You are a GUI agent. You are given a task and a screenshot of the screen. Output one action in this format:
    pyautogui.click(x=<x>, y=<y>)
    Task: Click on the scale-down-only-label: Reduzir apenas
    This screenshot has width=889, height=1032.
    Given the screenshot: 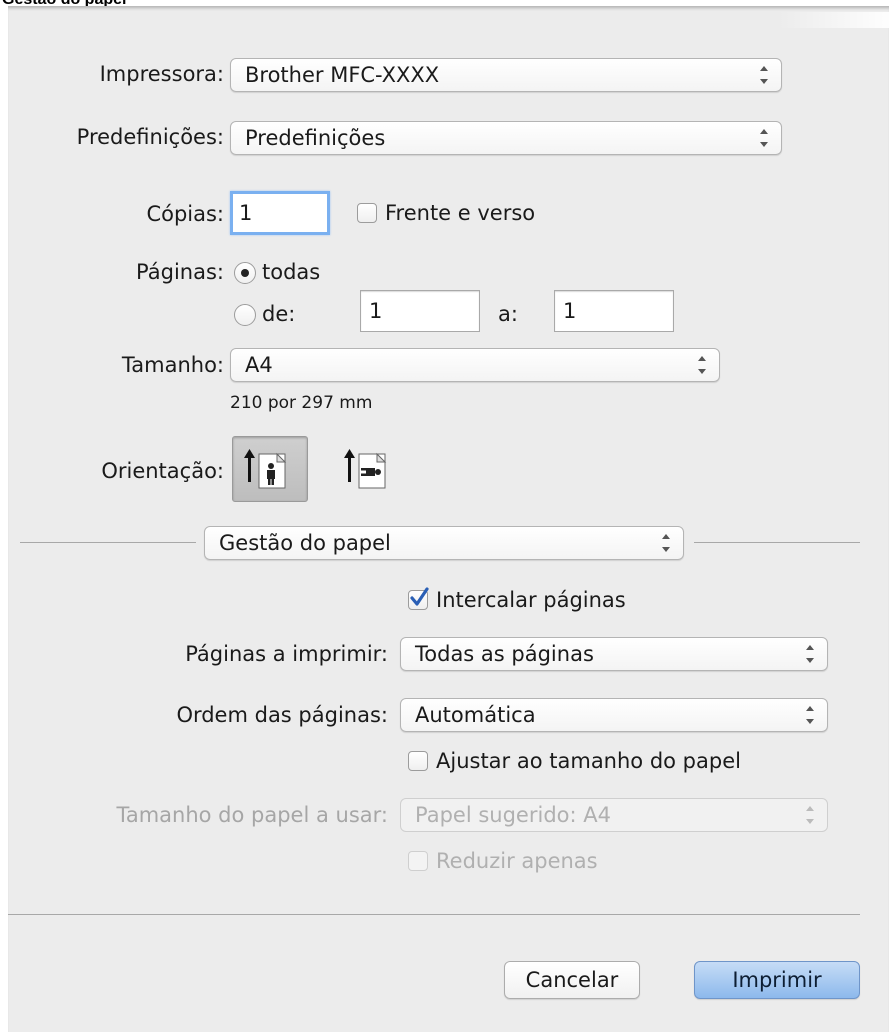 What is the action you would take?
    pyautogui.click(x=517, y=861)
    